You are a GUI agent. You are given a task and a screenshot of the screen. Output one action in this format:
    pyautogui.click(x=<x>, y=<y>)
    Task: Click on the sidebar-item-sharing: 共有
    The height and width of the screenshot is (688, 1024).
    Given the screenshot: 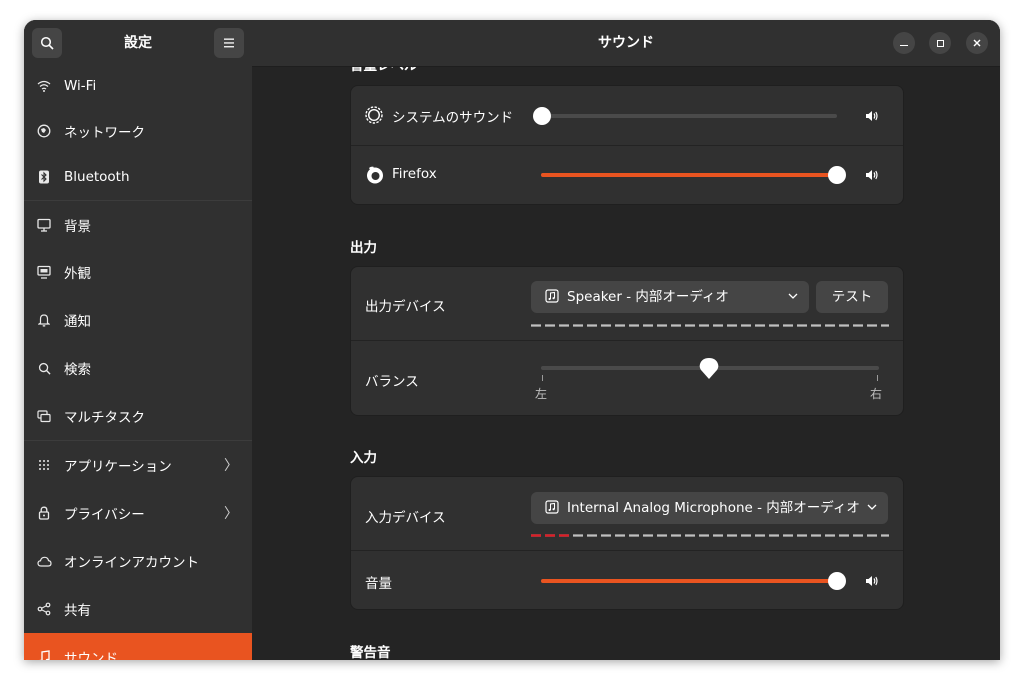 What is the action you would take?
    pyautogui.click(x=138, y=609)
    